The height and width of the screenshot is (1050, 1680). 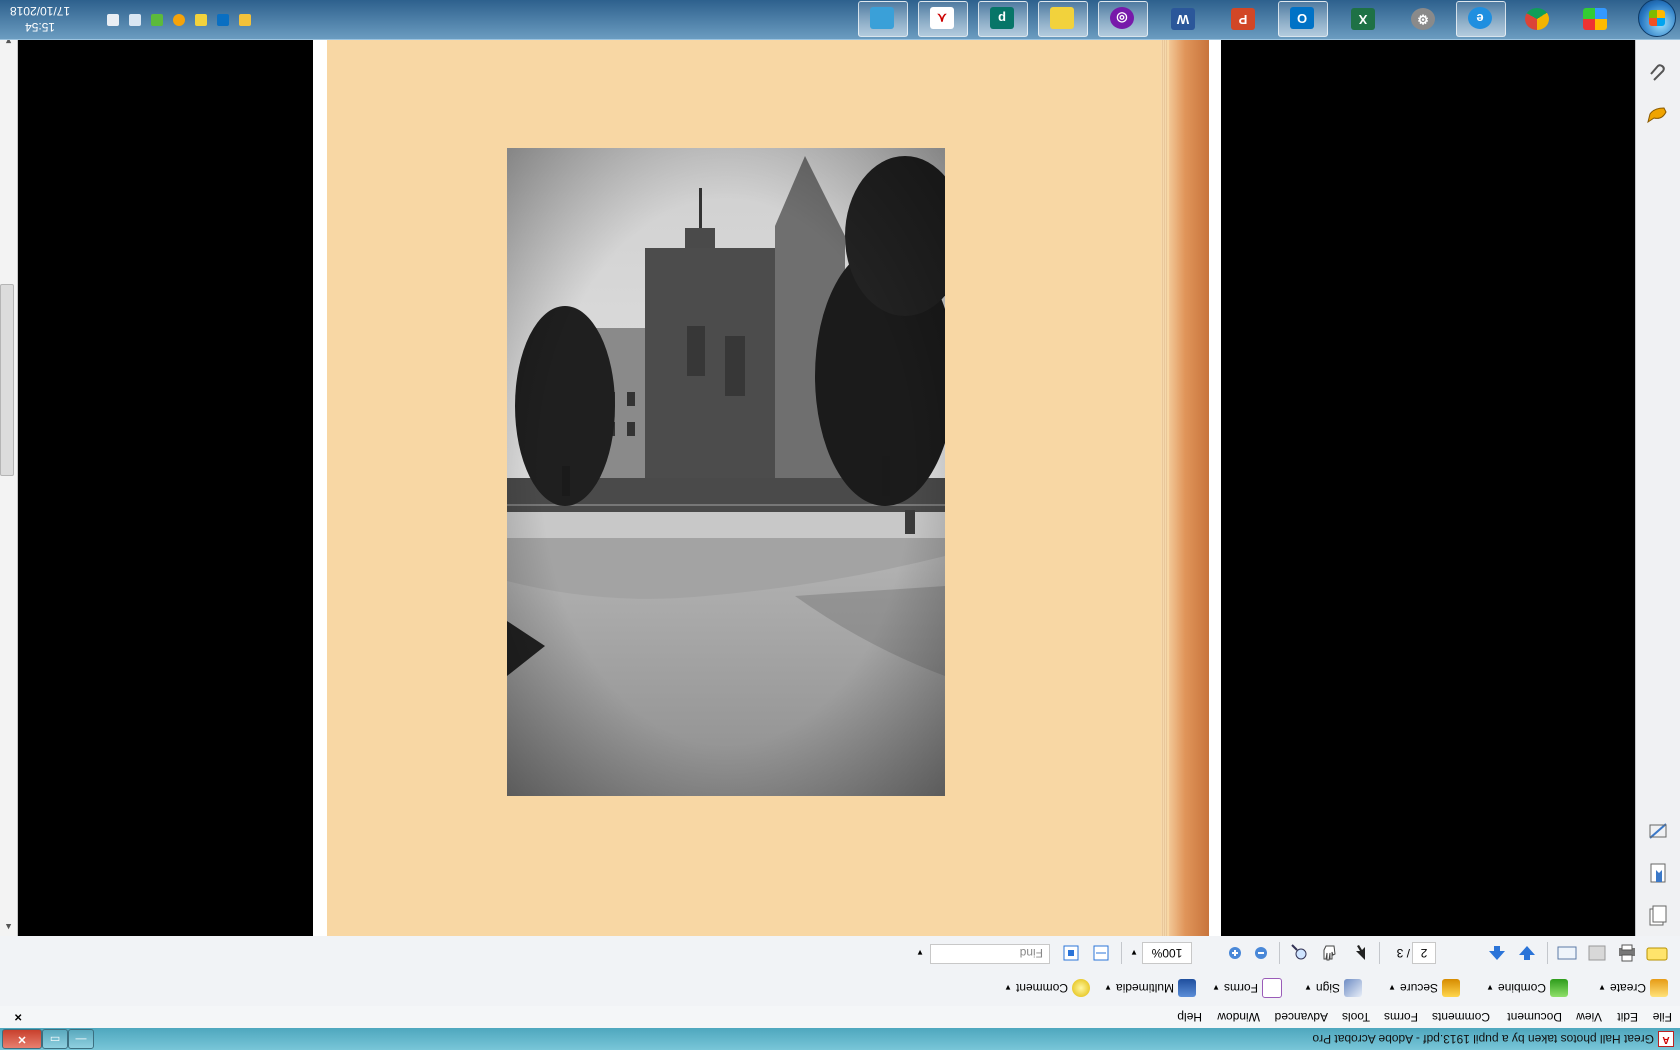 I want to click on taskbar-chrome-button, so click(x=1537, y=19).